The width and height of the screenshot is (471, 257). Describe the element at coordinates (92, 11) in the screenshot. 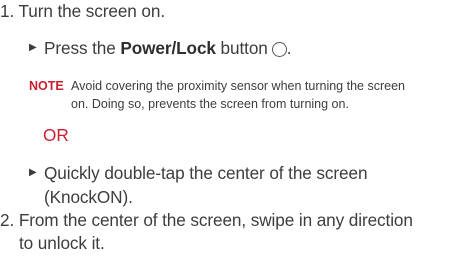

I see `step-1-text: Turn the screen on.` at that location.